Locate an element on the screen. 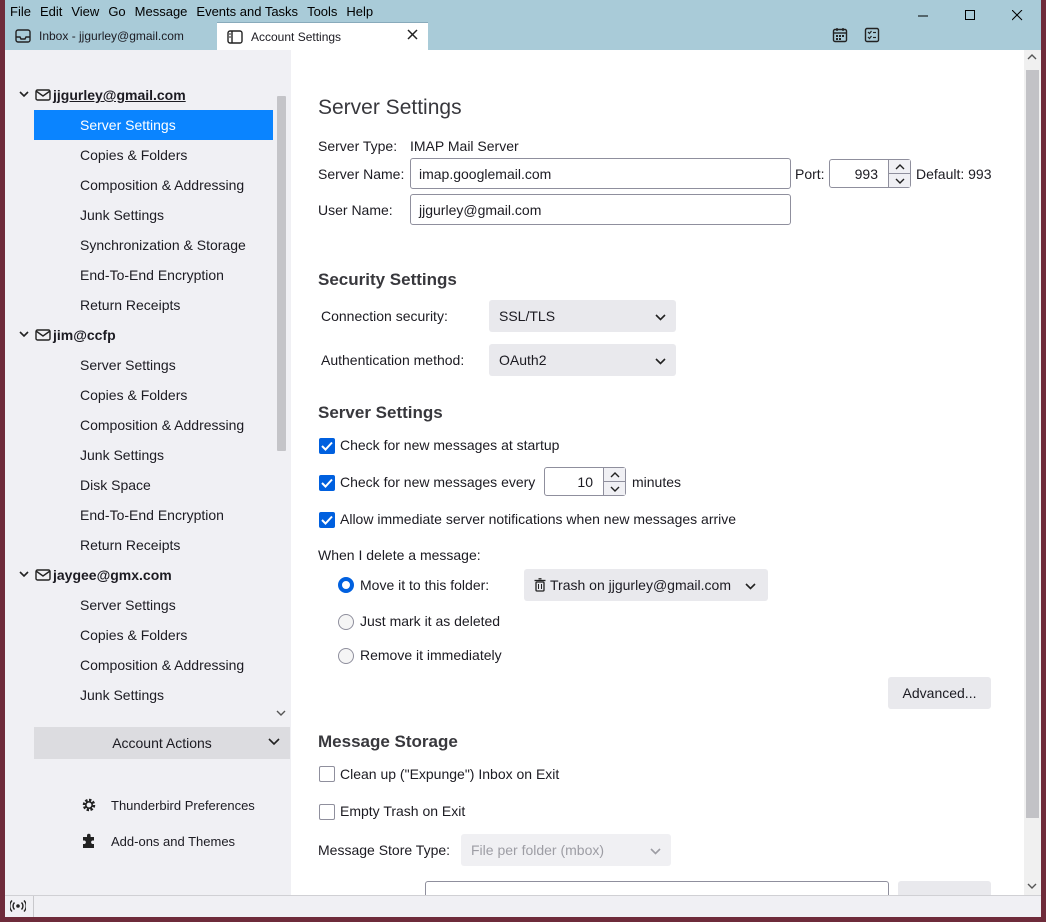 Image resolution: width=1046 pixels, height=922 pixels. account-actions-label: Account Actions is located at coordinates (162, 743).